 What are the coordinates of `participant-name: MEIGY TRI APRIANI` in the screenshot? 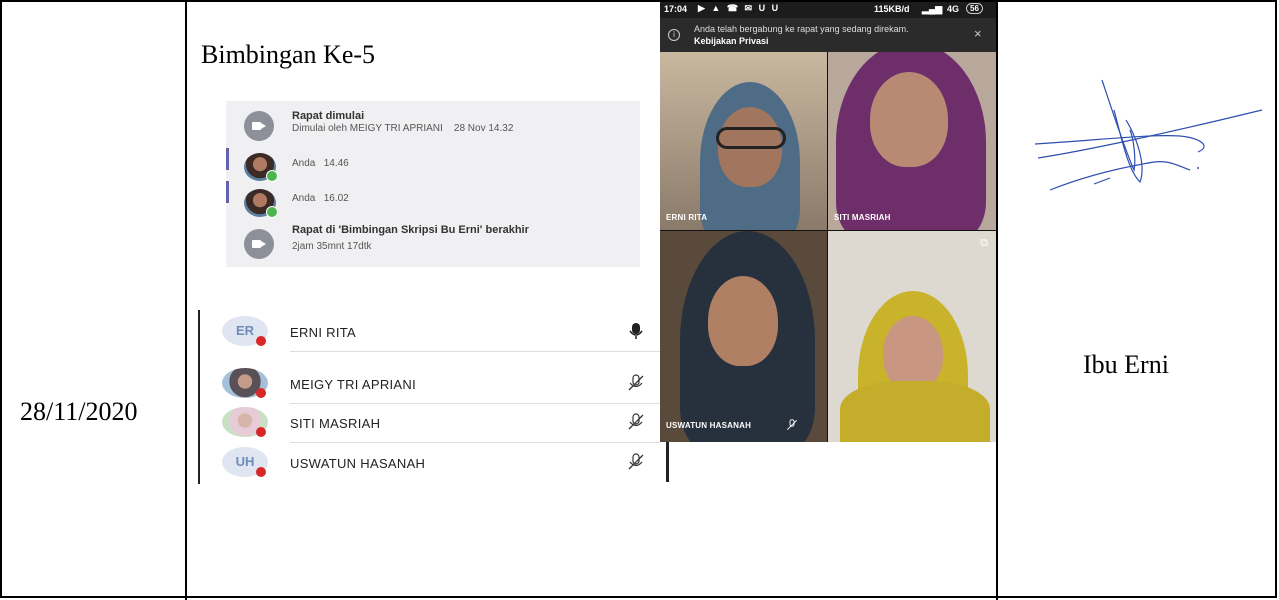 It's located at (353, 384).